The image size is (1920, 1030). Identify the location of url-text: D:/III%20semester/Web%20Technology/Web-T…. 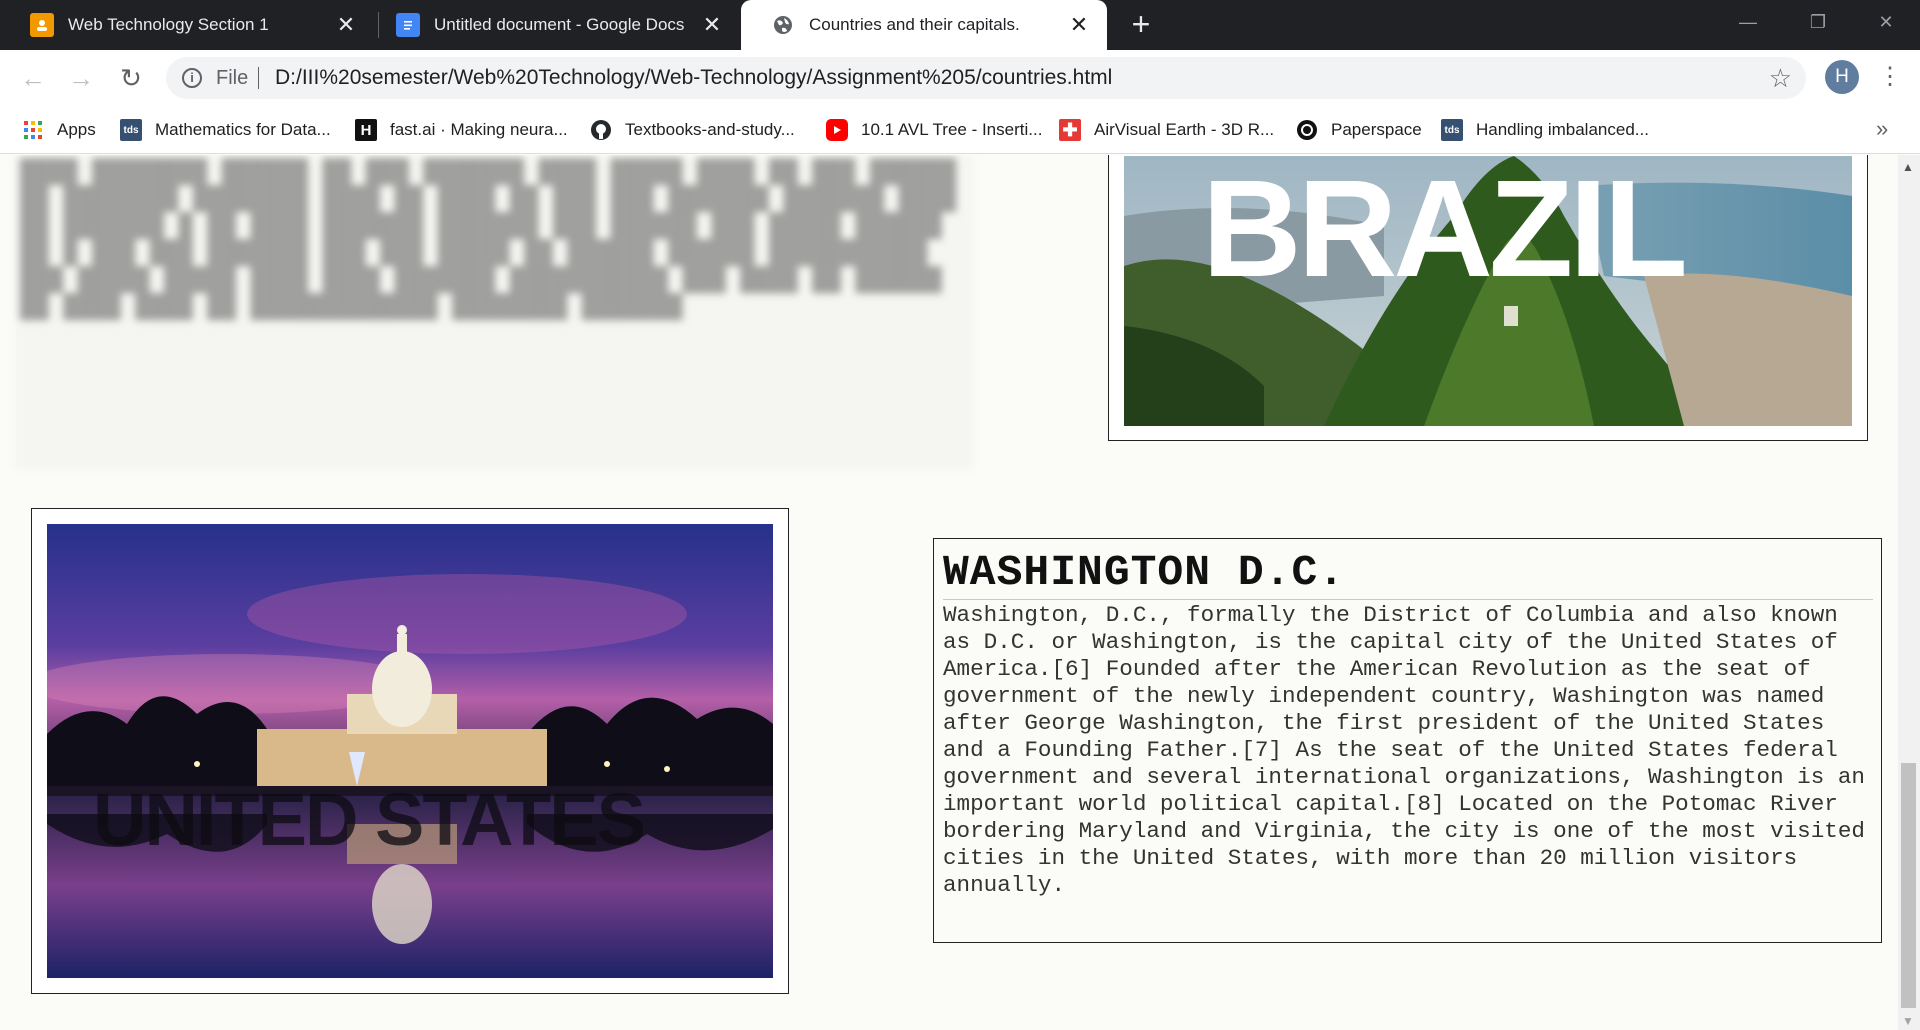
(693, 78).